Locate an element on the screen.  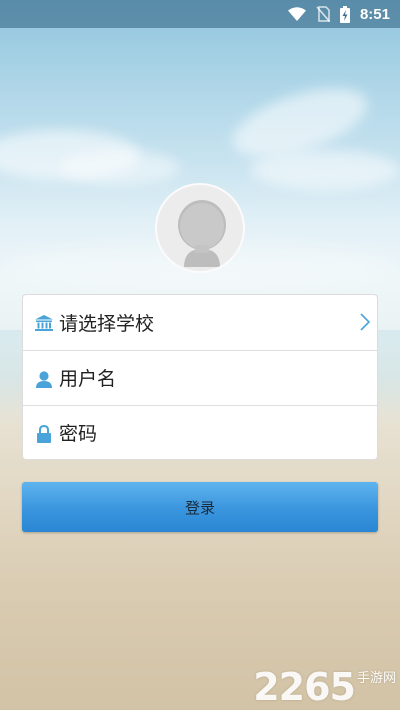
watermark-logo: 2265 手游网 is located at coordinates (324, 686).